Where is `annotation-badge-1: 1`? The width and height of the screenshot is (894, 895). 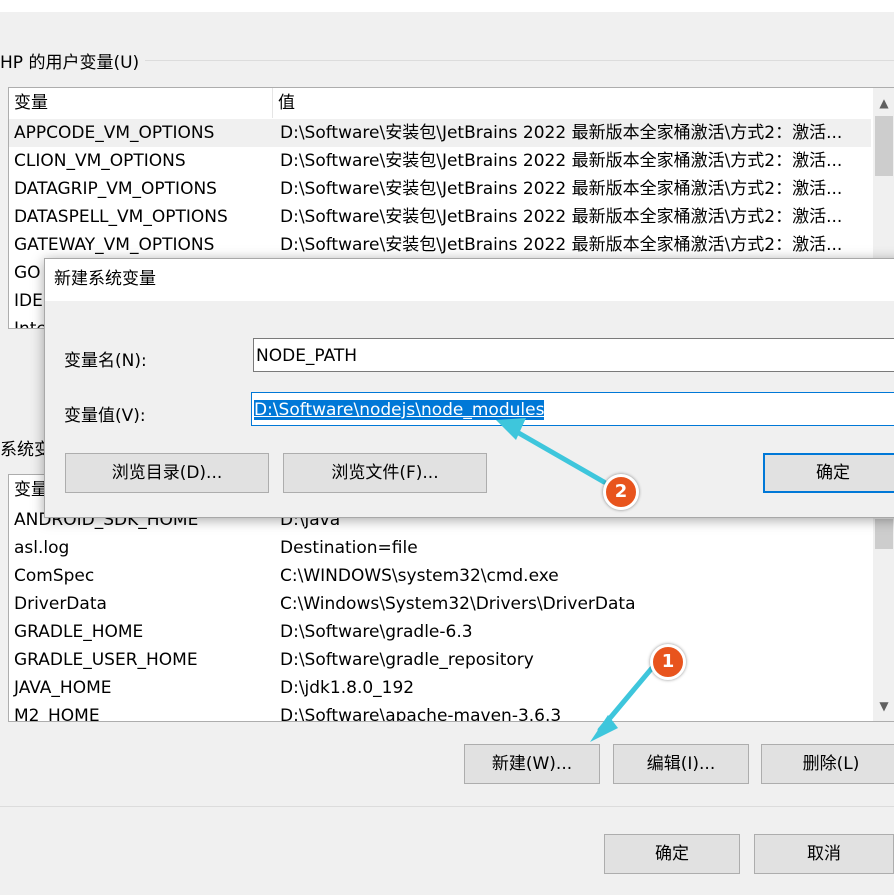 annotation-badge-1: 1 is located at coordinates (668, 662).